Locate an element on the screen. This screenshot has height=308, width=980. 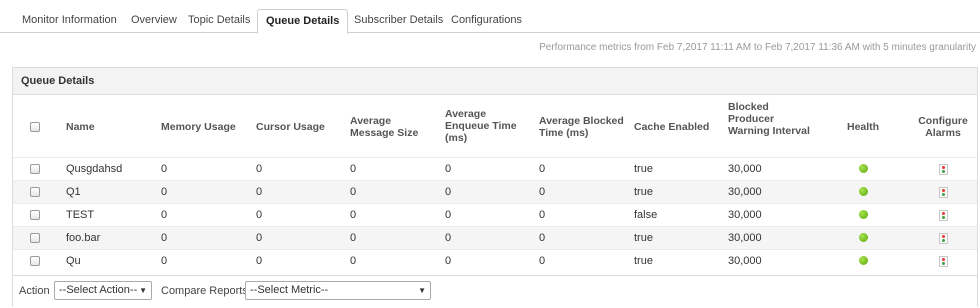
action-select: --Select Action-- ▼ is located at coordinates (103, 290).